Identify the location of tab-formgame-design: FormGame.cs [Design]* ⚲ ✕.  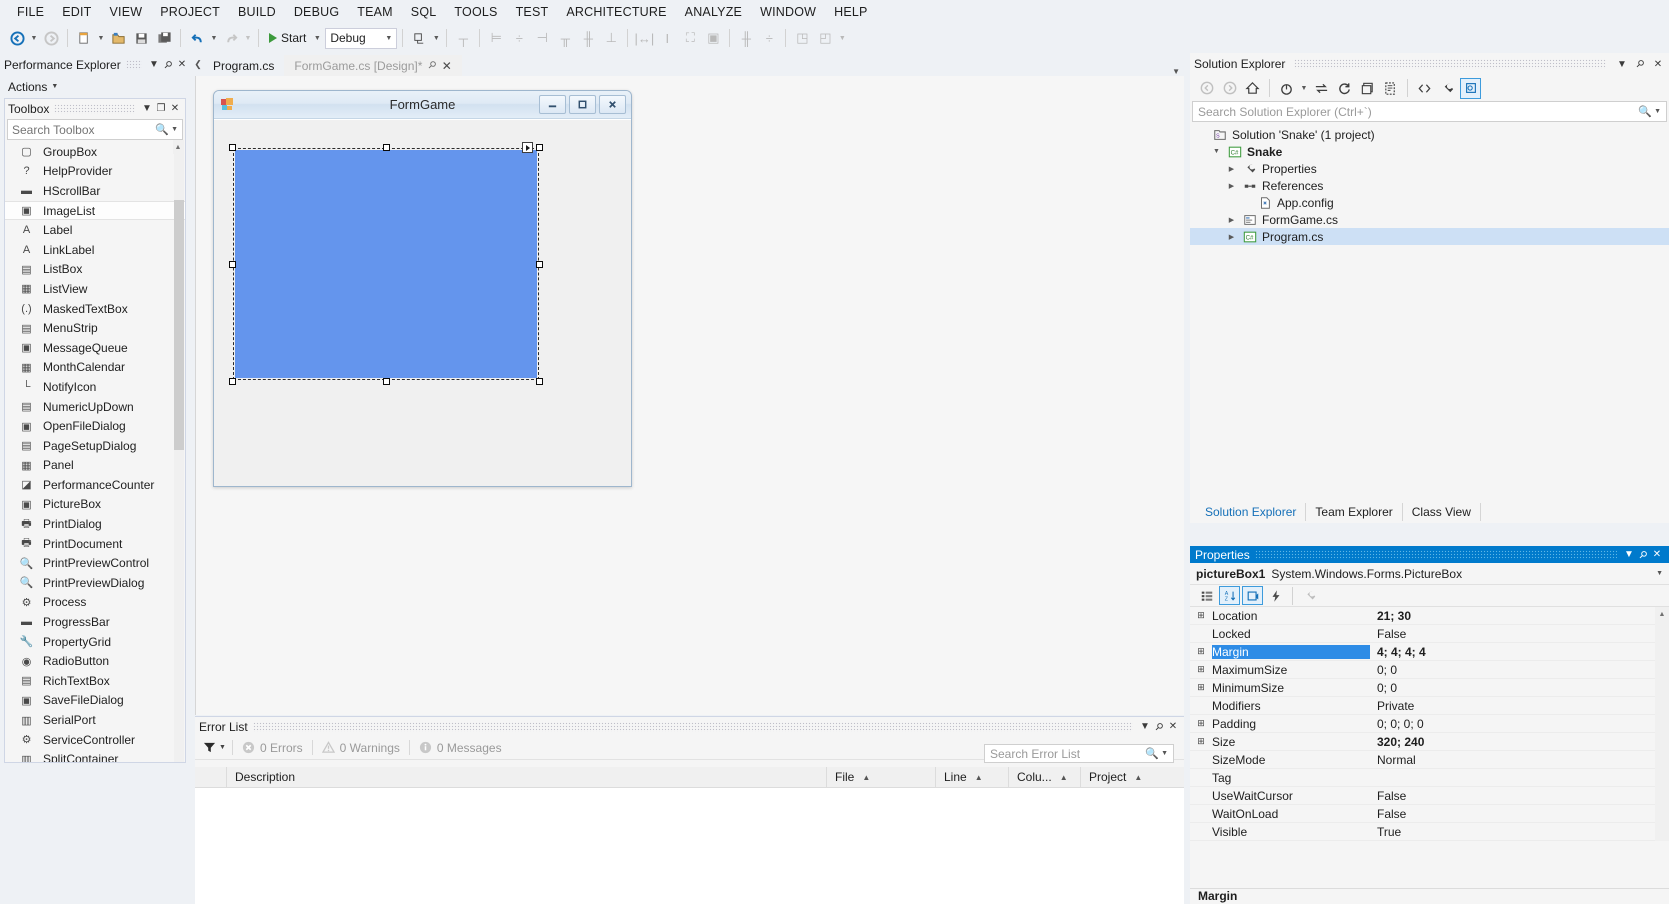
(373, 65).